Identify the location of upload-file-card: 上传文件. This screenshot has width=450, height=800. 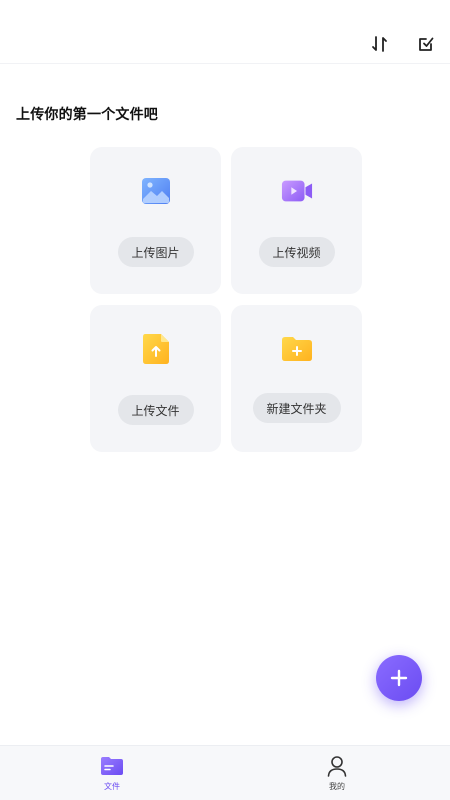
(155, 378).